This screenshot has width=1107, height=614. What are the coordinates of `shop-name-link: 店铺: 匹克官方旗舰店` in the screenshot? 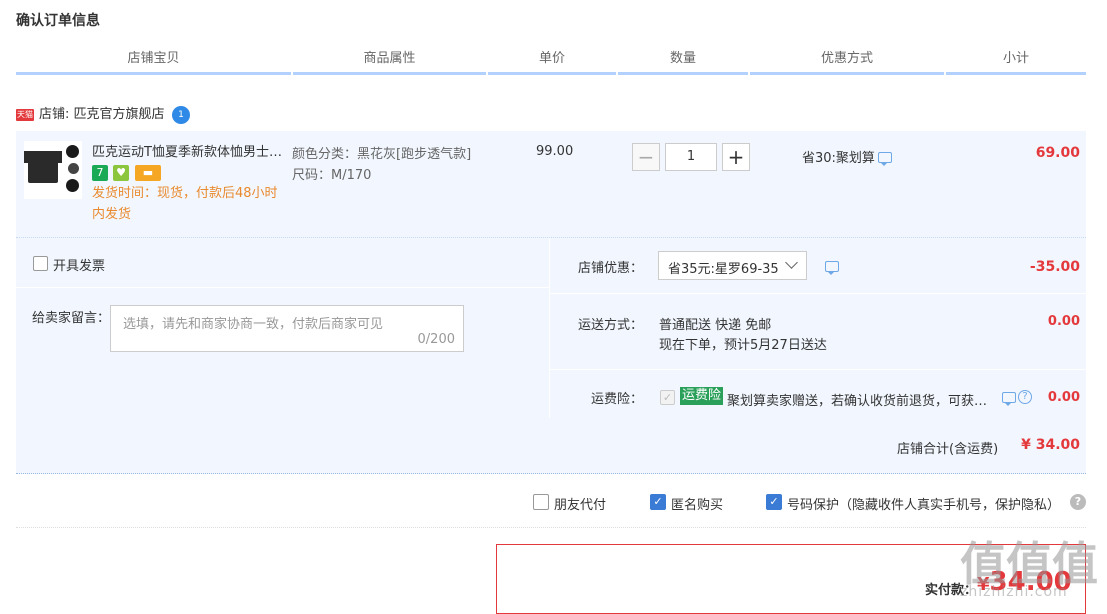 It's located at (102, 115).